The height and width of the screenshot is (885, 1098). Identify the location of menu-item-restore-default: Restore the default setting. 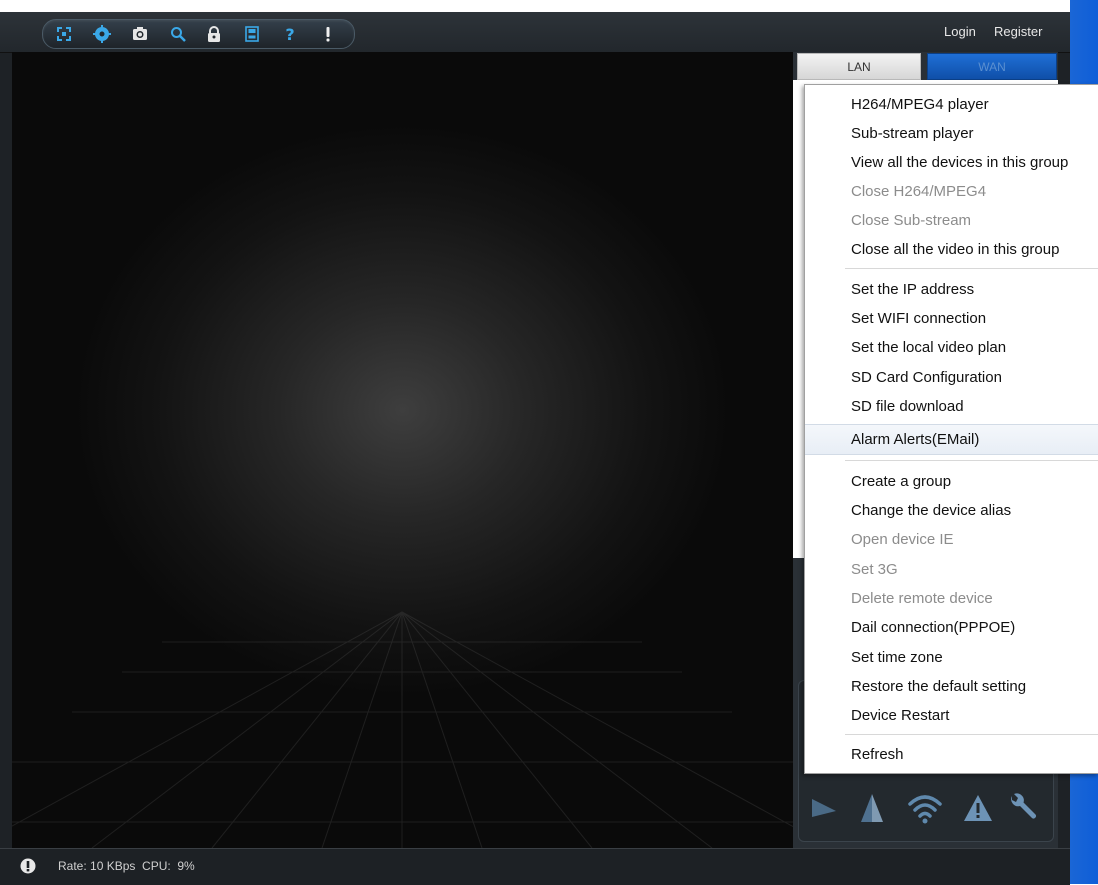
(951, 686).